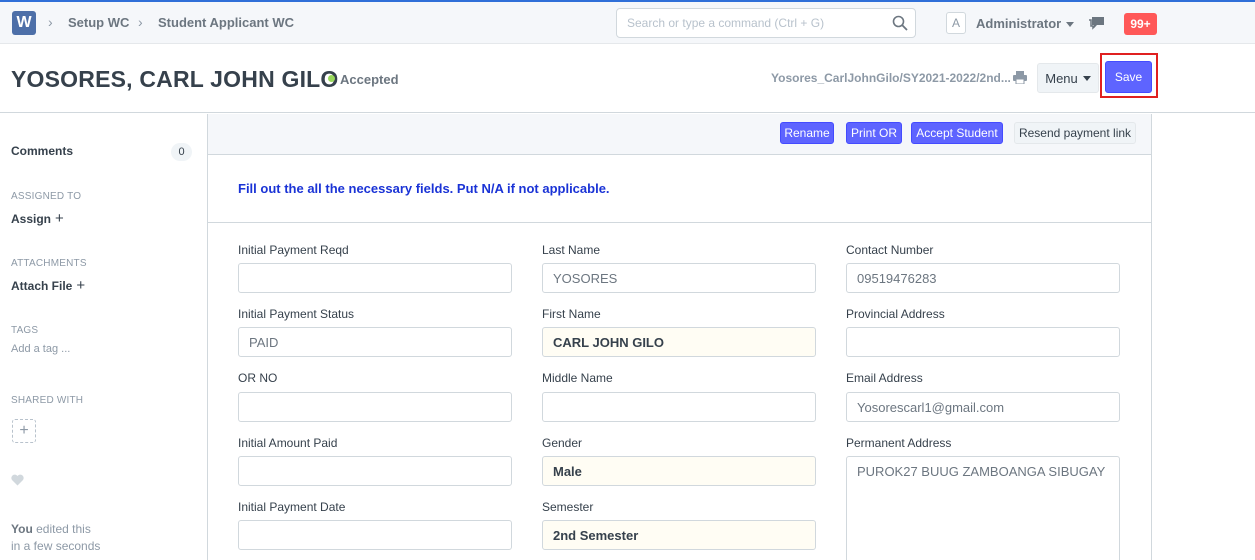 Image resolution: width=1255 pixels, height=560 pixels. What do you see at coordinates (375, 535) in the screenshot?
I see `initial-payment-date-input` at bounding box center [375, 535].